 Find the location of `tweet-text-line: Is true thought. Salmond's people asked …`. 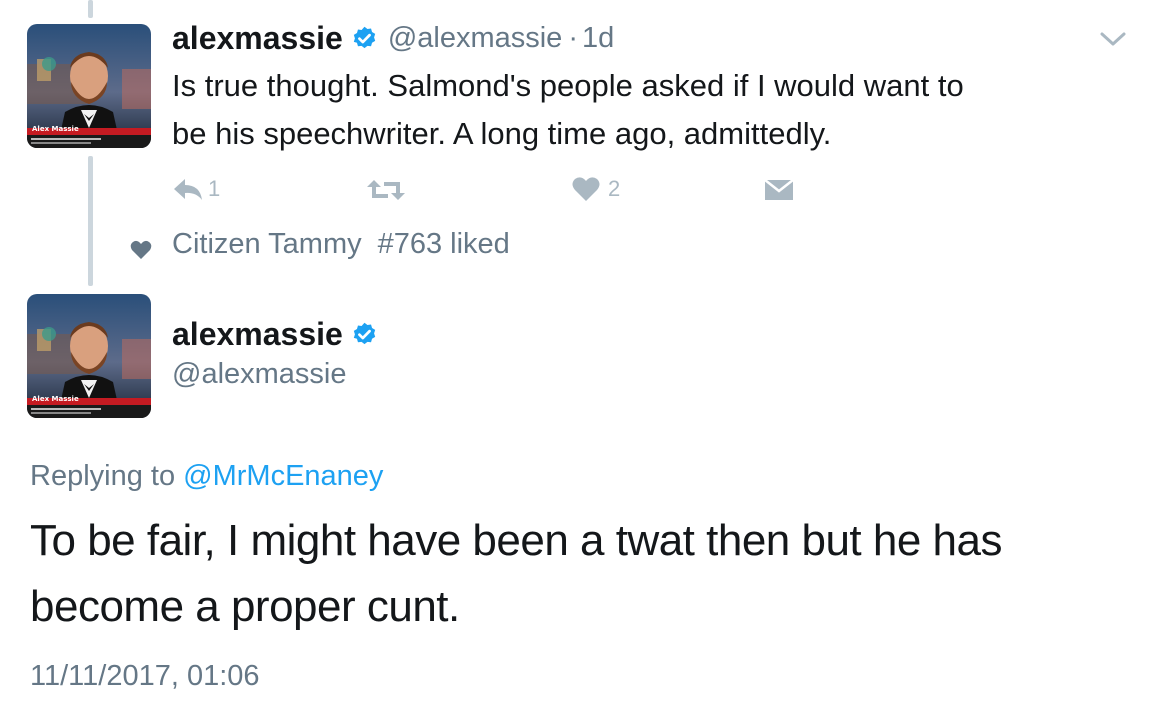

tweet-text-line: Is true thought. Salmond's people asked … is located at coordinates (568, 85).